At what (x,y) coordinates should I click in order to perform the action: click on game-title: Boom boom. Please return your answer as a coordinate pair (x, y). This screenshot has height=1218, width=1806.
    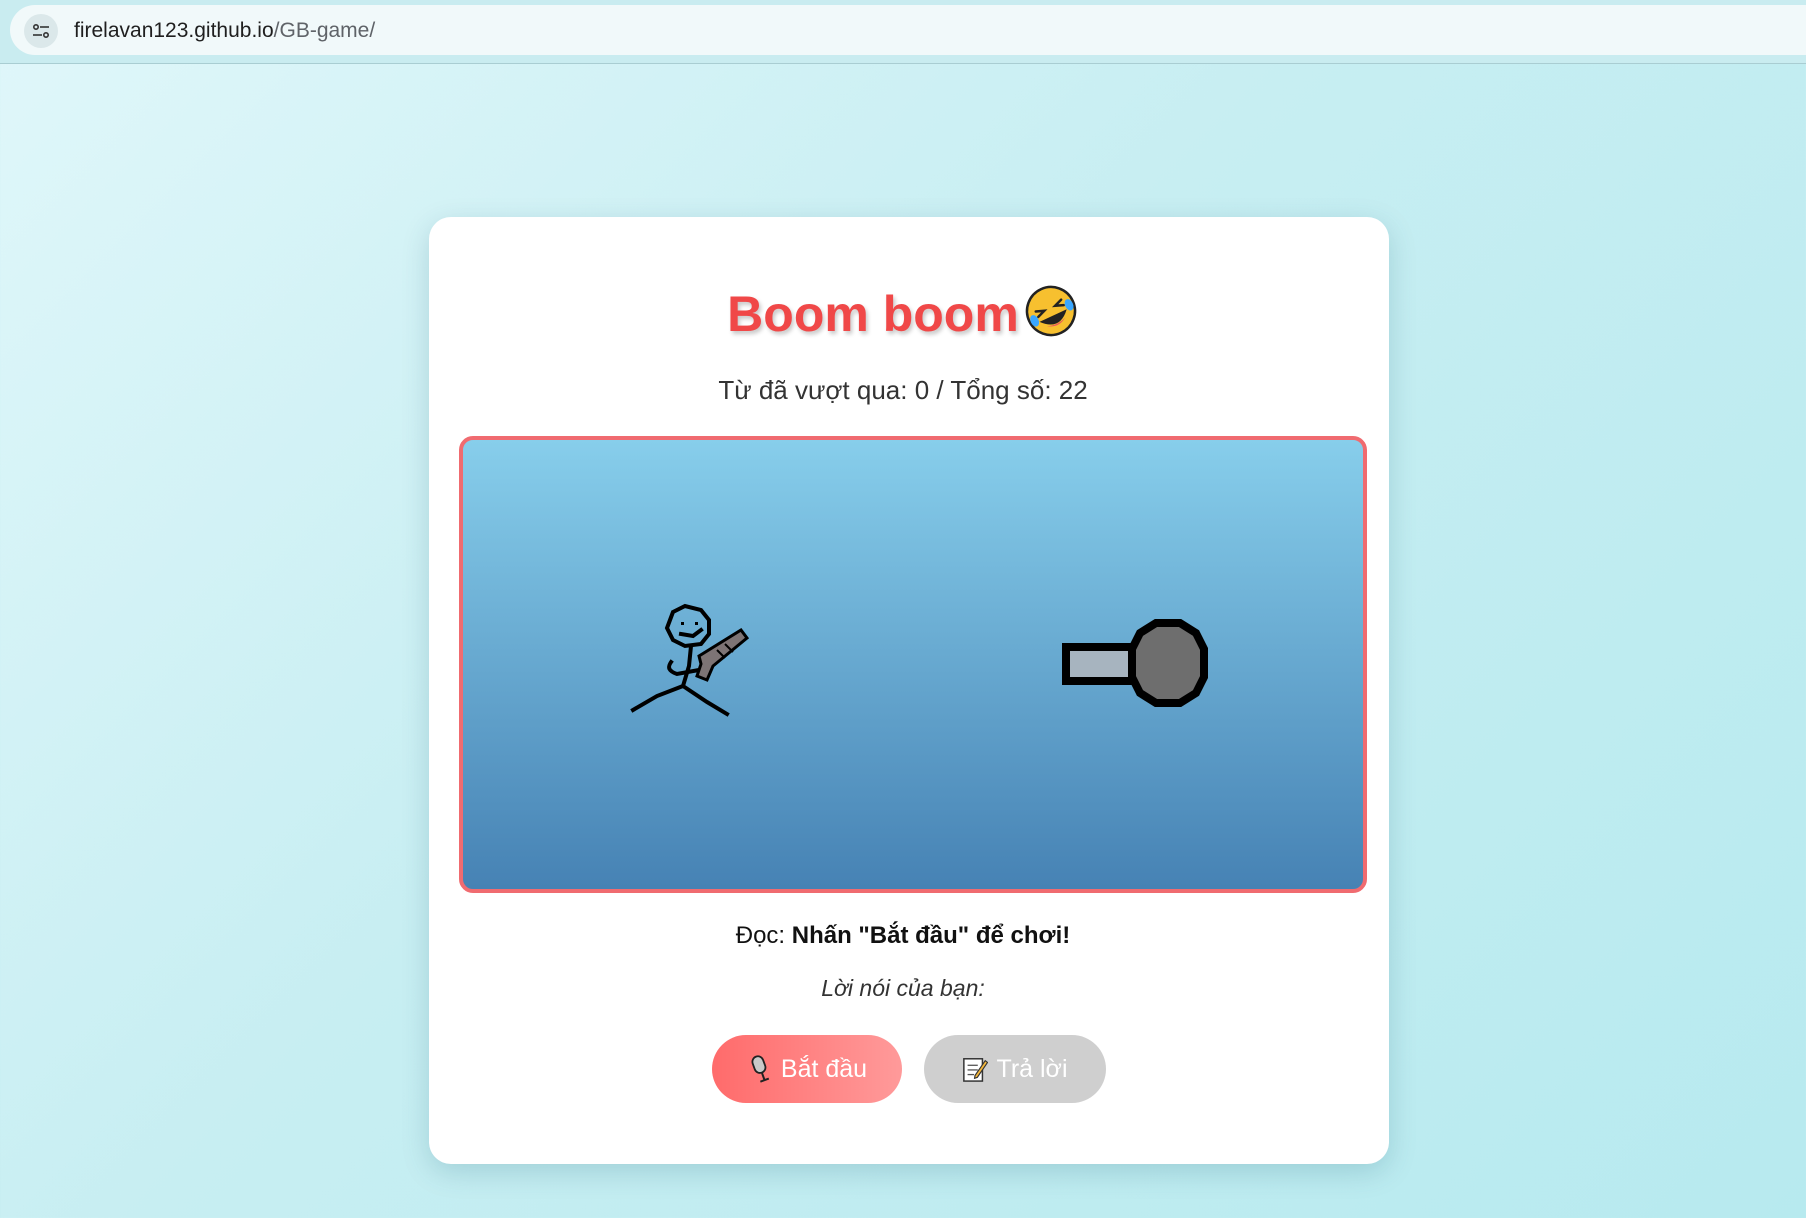
    Looking at the image, I should click on (903, 313).